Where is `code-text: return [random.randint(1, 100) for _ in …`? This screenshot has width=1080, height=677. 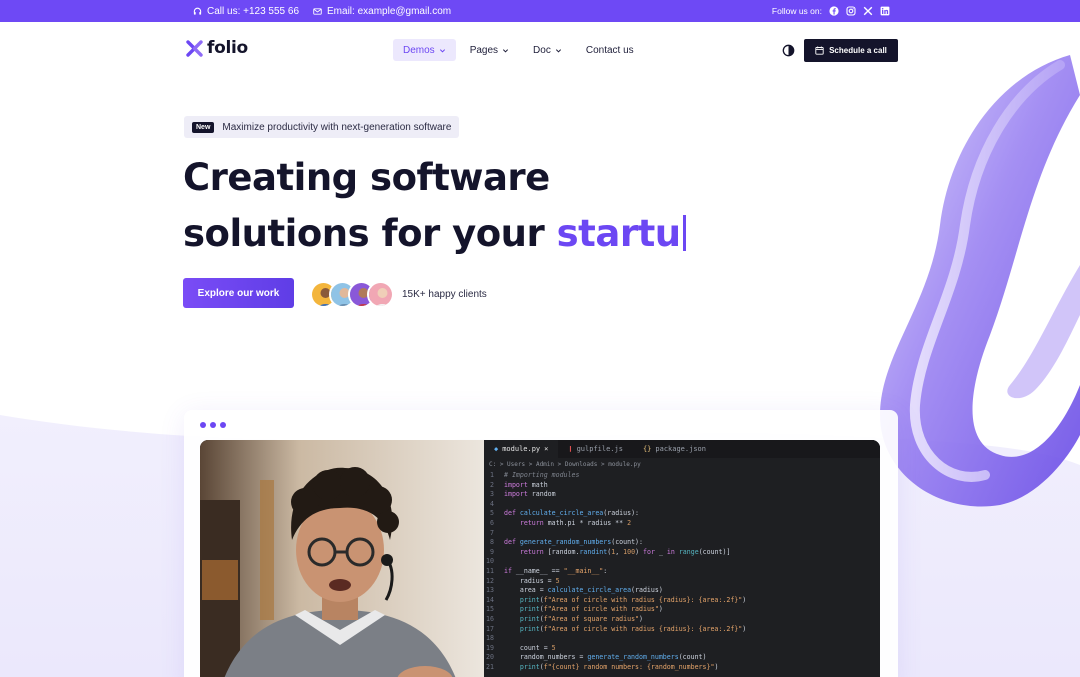
code-text: return [random.randint(1, 100) for _ in … is located at coordinates (625, 551).